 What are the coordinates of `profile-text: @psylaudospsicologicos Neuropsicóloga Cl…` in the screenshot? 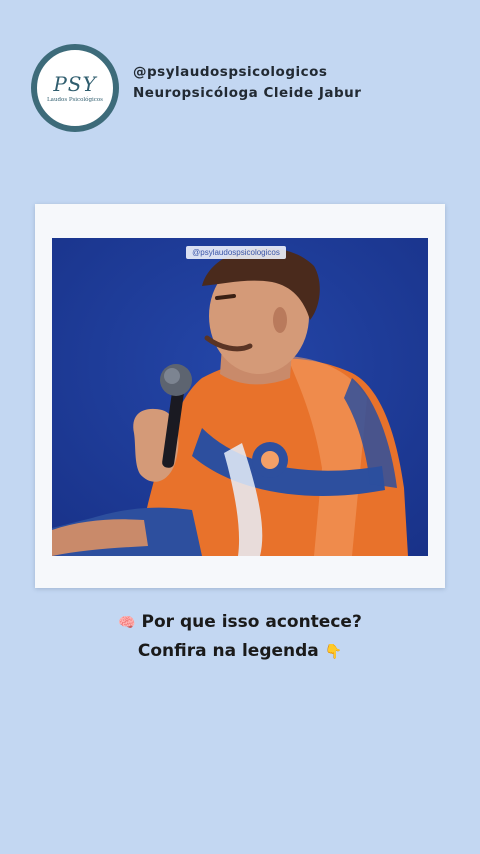 It's located at (247, 83).